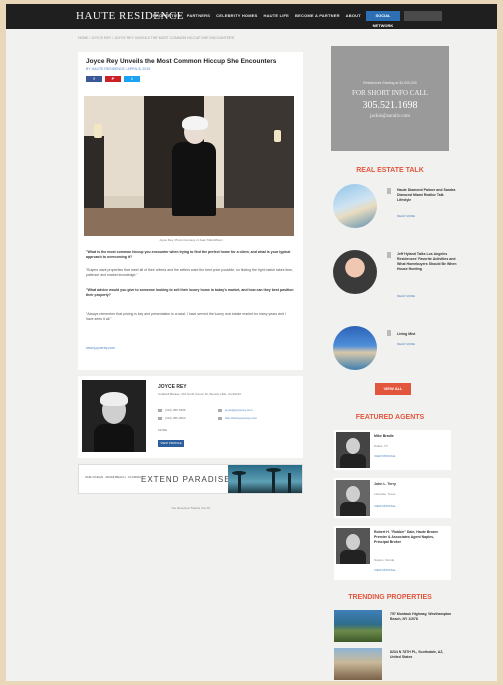  I want to click on talk-item-title-3: Living Mist, so click(427, 334).